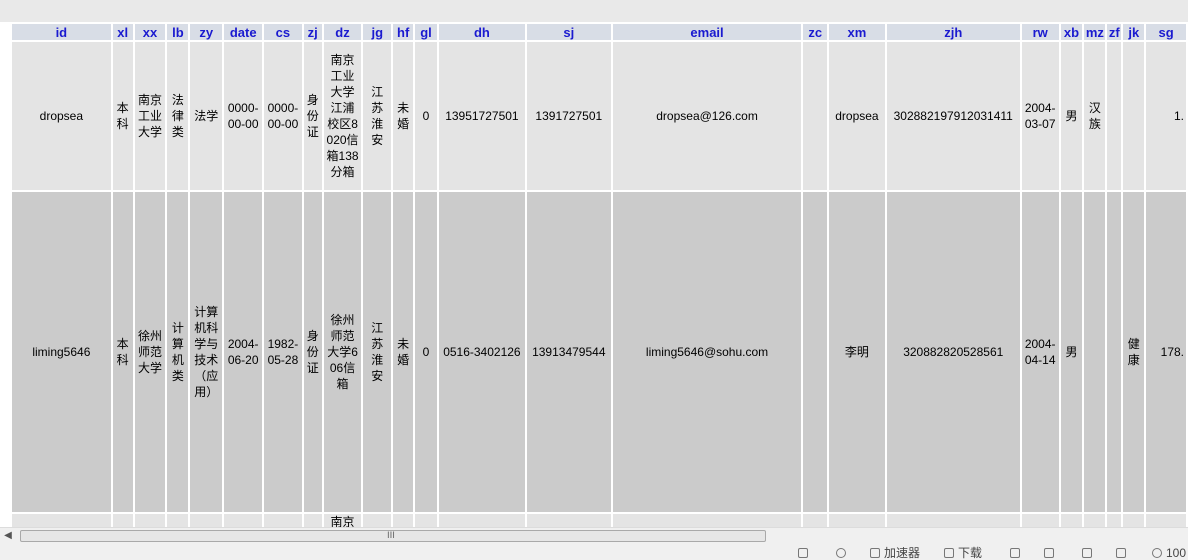  What do you see at coordinates (481, 116) in the screenshot?
I see `cell-dh: 13951727501` at bounding box center [481, 116].